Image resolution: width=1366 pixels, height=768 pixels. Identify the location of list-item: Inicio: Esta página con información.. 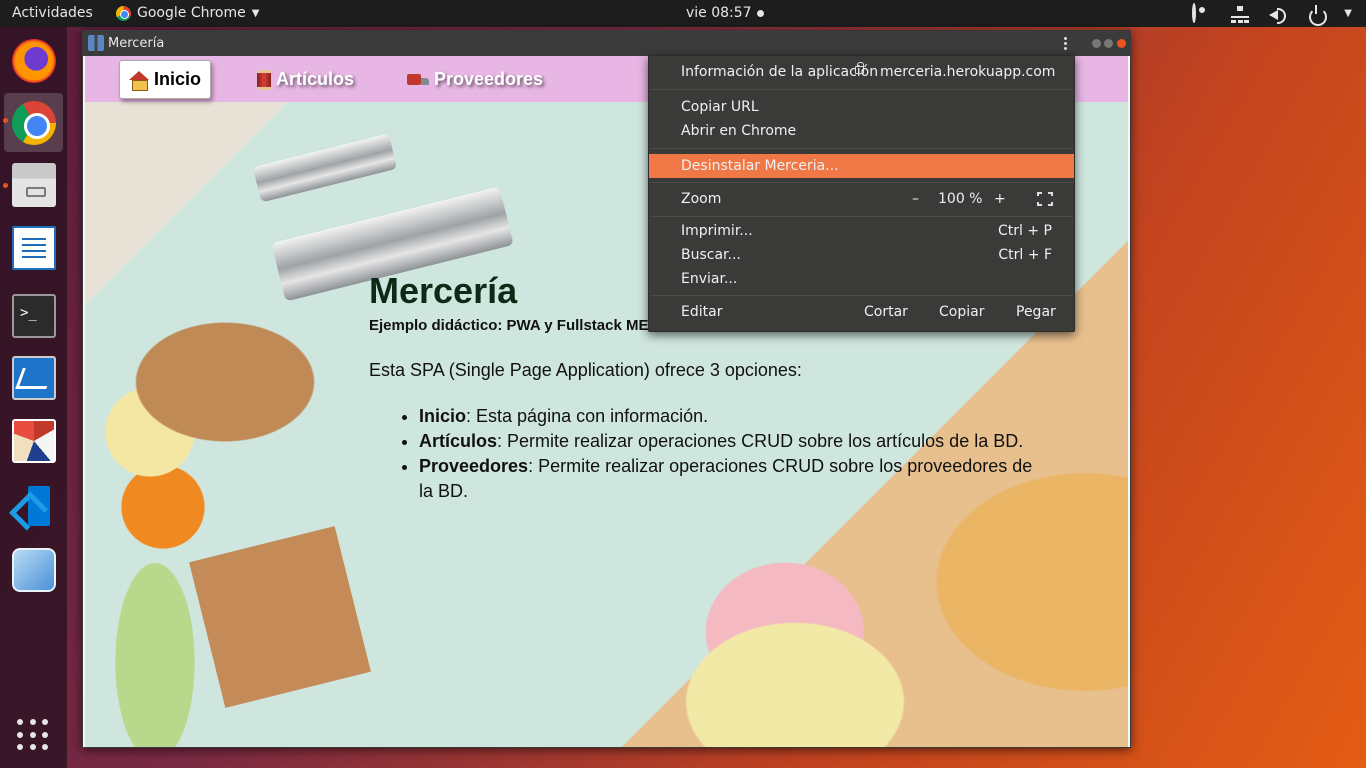
(734, 416).